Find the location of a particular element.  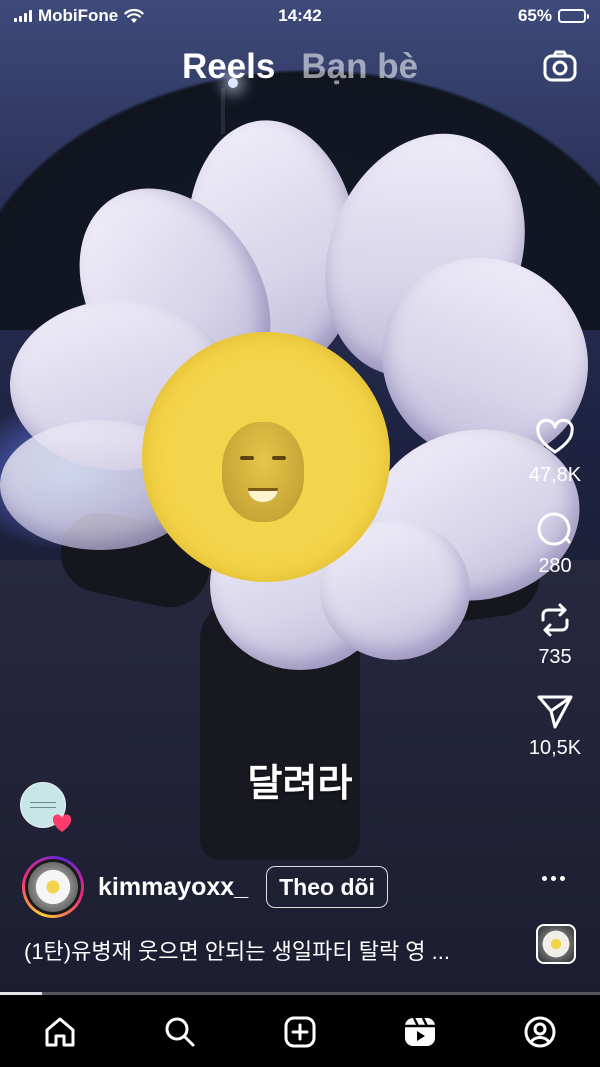

avatar-scribble is located at coordinates (43, 805).